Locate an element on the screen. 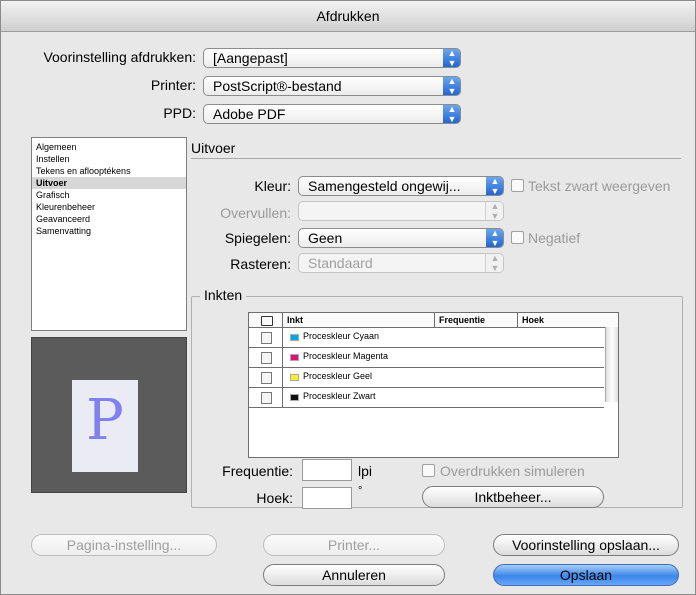 The width and height of the screenshot is (696, 595). category-item-uitvoer: Uitvoer is located at coordinates (109, 183).